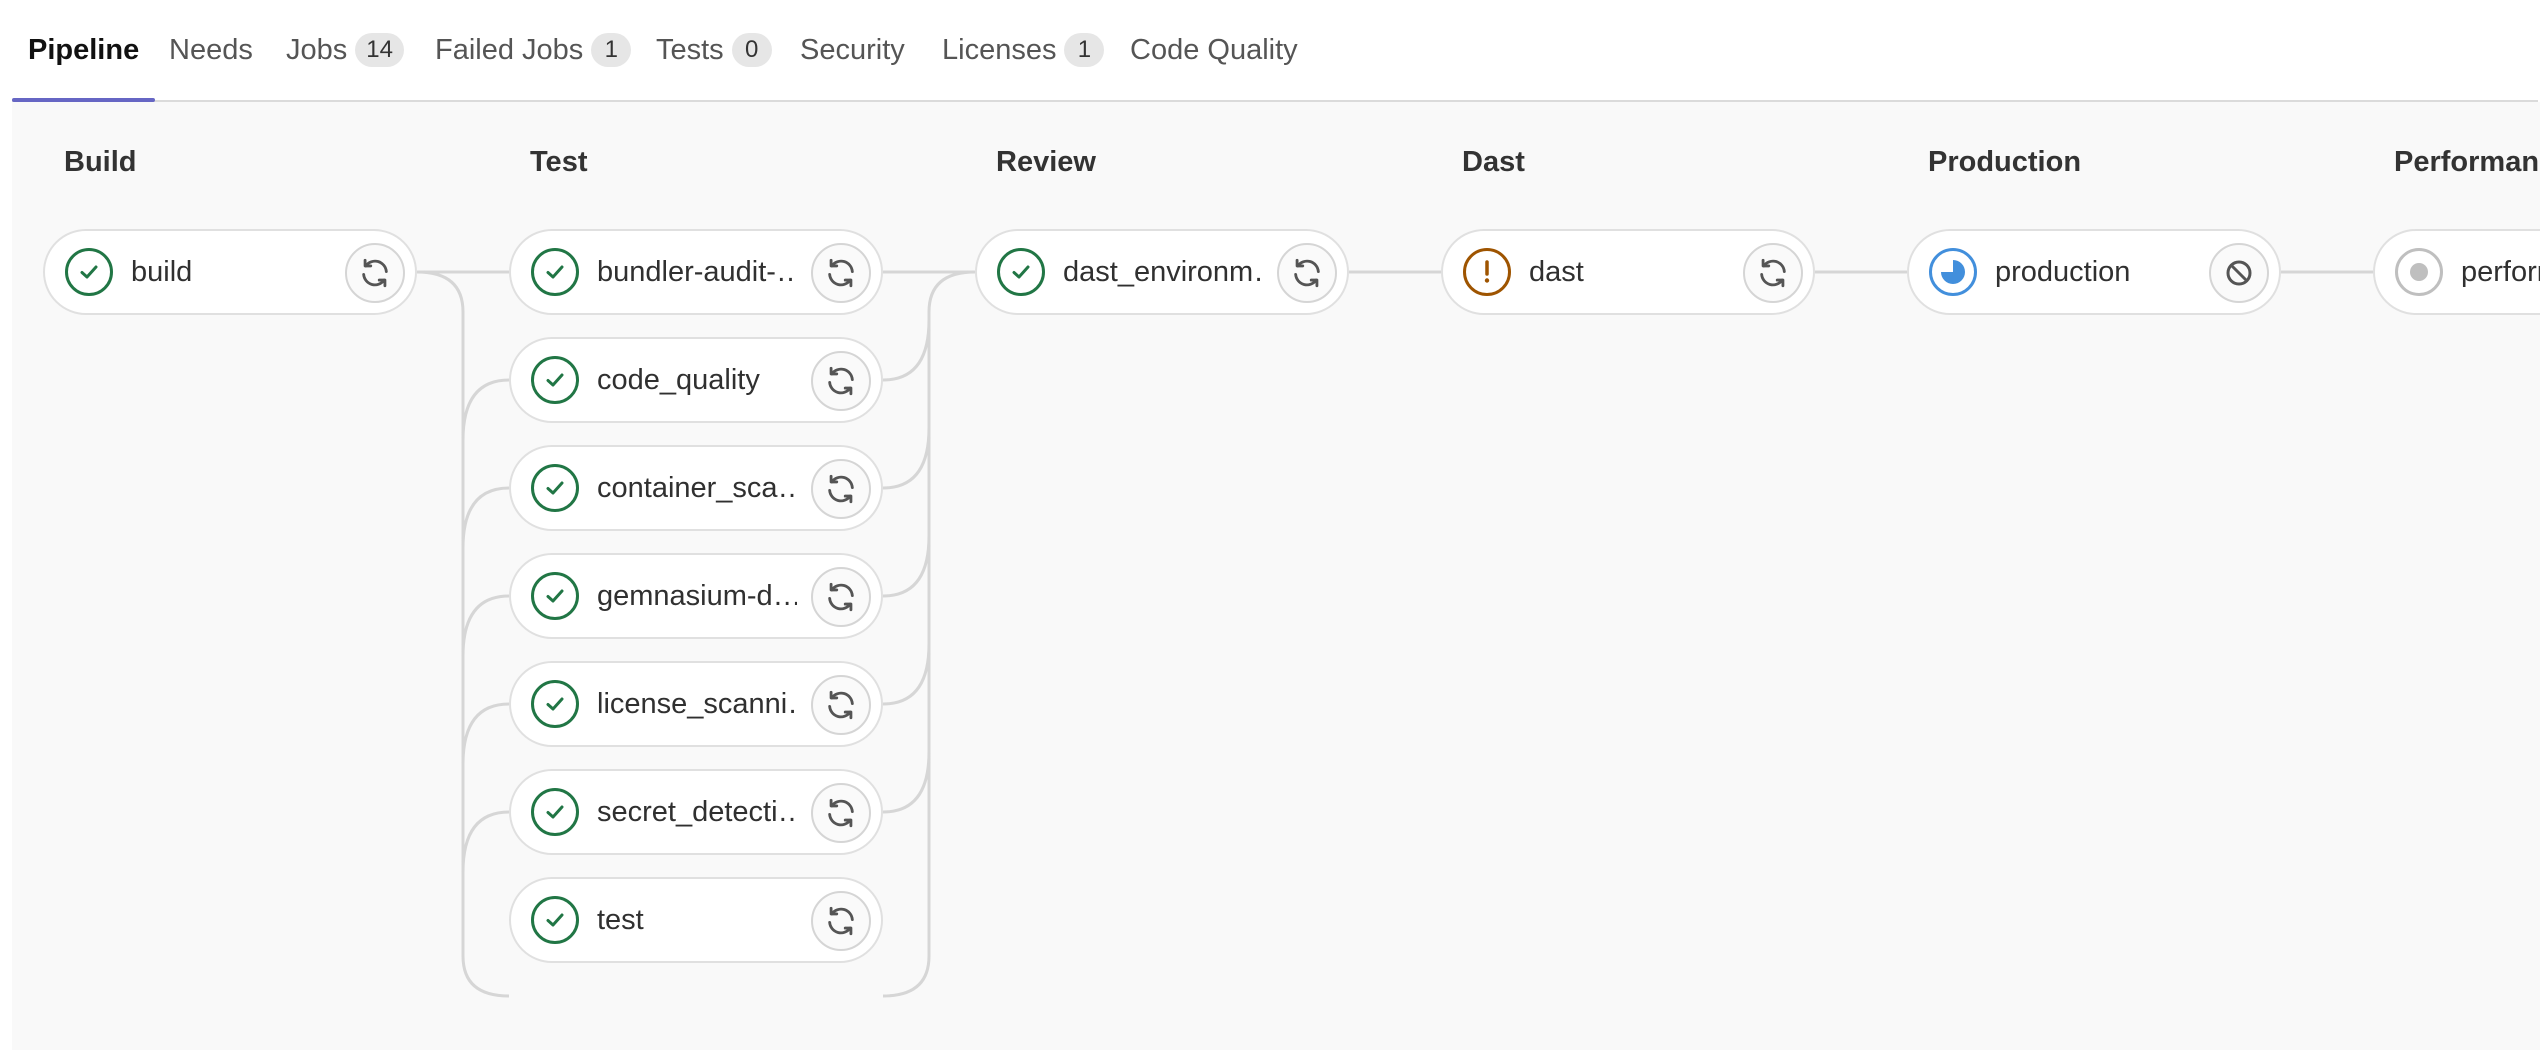 The image size is (2546, 1062). I want to click on job-name: dast, so click(1556, 272).